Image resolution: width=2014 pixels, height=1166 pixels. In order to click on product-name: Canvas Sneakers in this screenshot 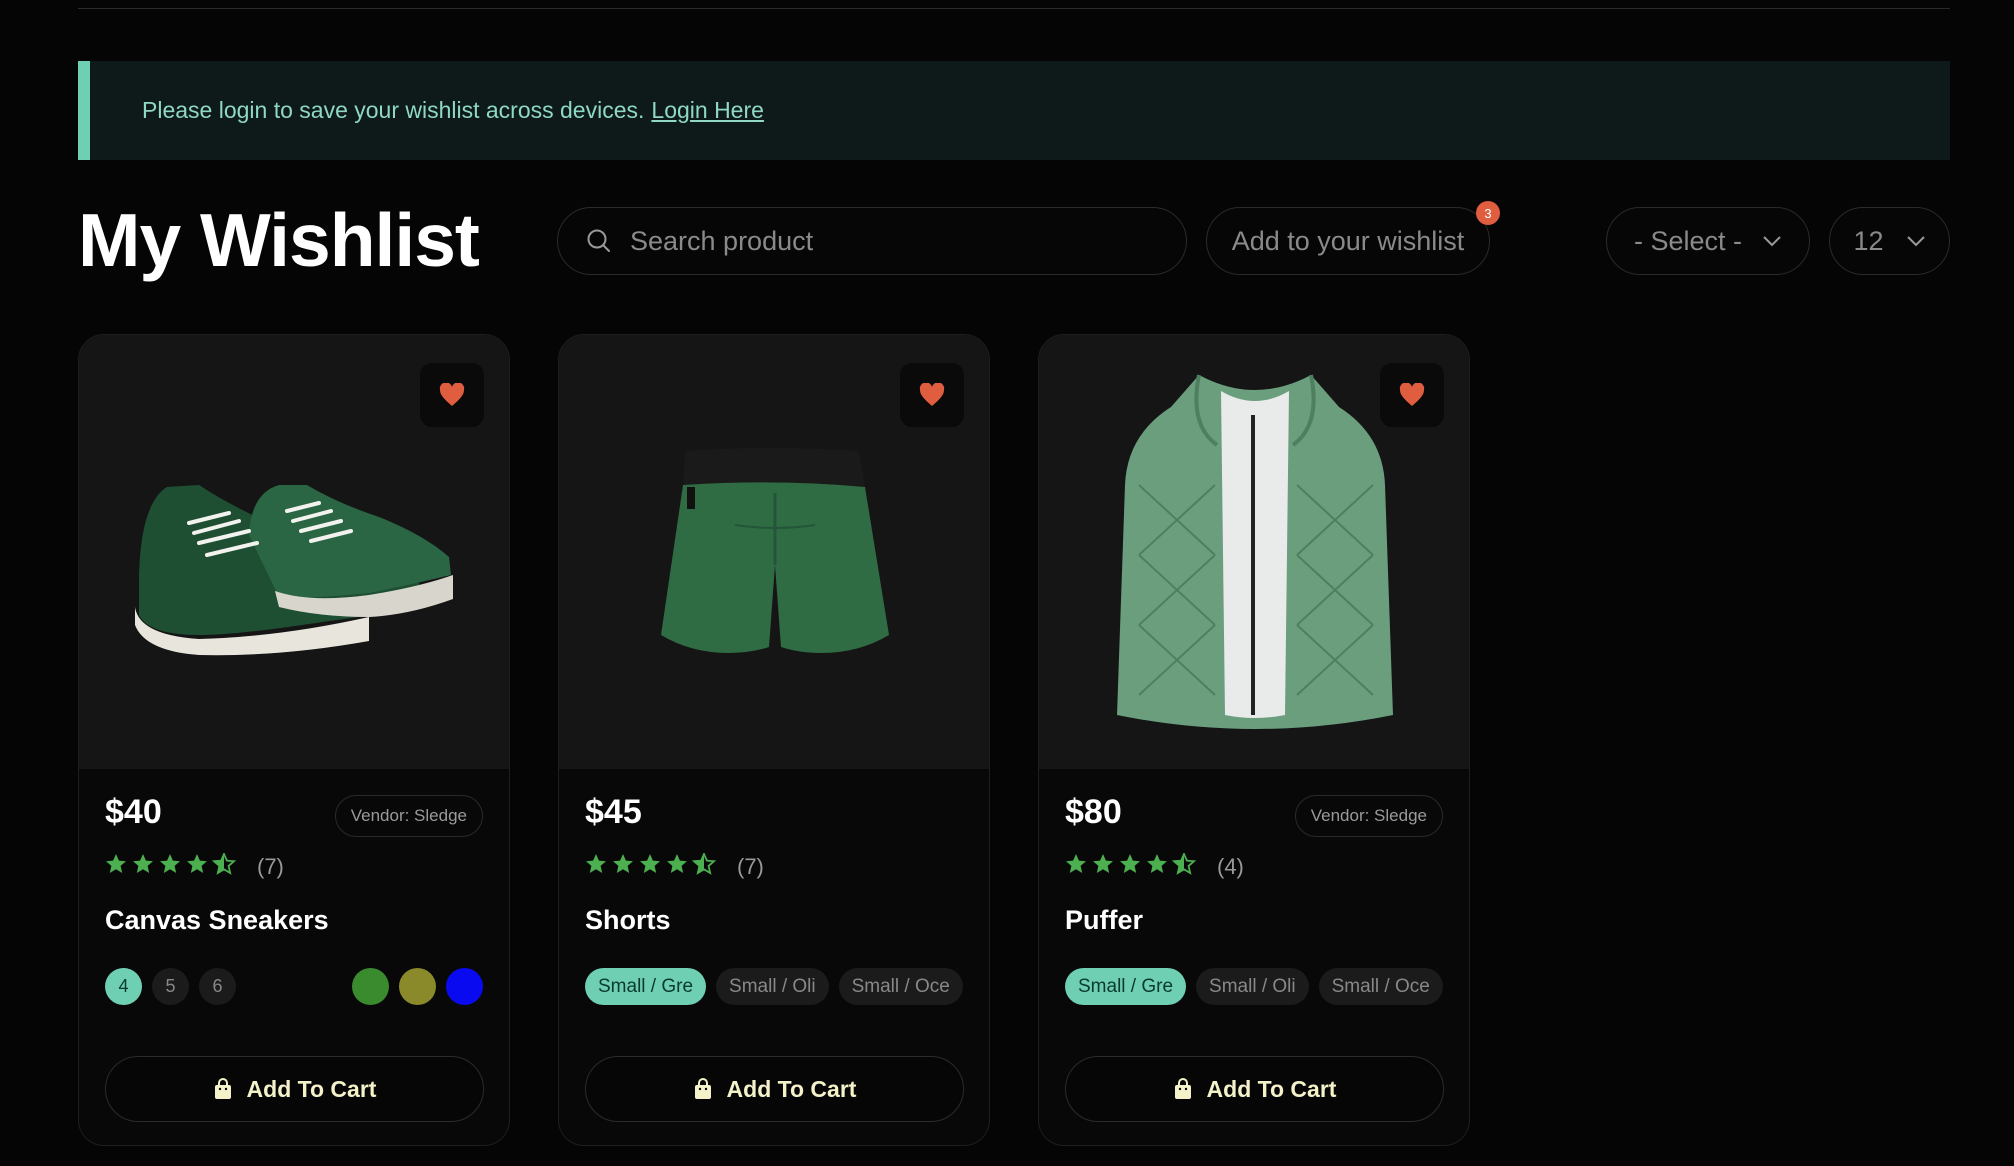, I will do `click(217, 920)`.